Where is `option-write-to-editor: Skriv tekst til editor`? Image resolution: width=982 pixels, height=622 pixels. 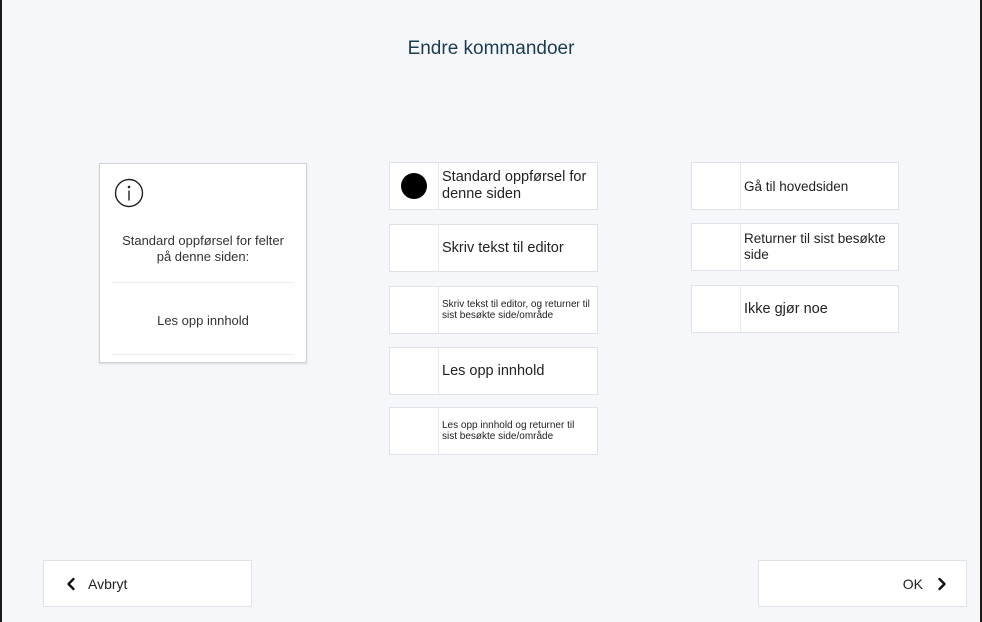 option-write-to-editor: Skriv tekst til editor is located at coordinates (493, 248).